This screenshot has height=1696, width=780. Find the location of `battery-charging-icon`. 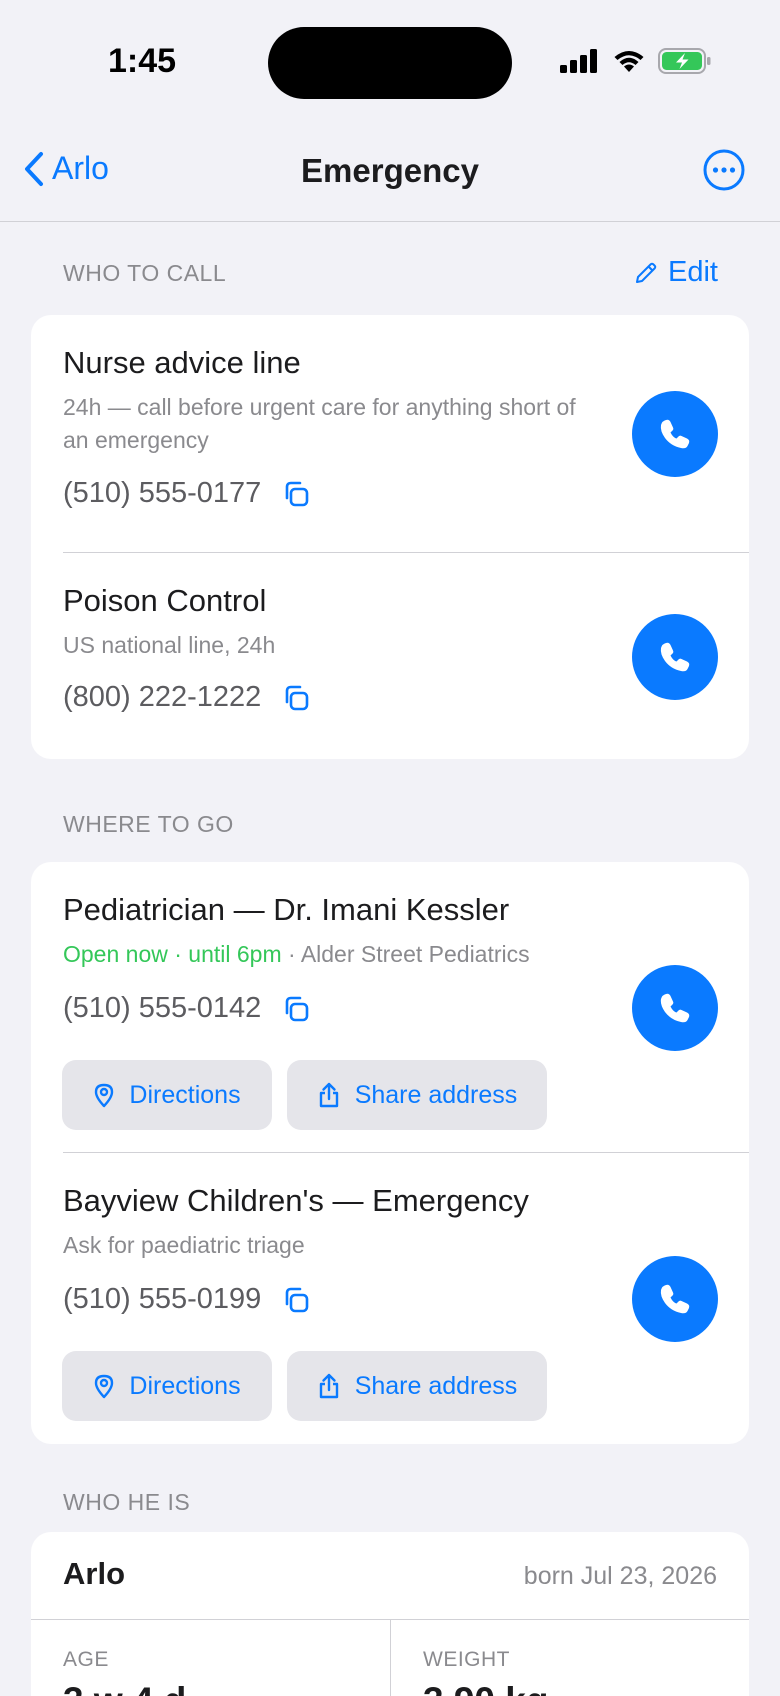

battery-charging-icon is located at coordinates (684, 61).